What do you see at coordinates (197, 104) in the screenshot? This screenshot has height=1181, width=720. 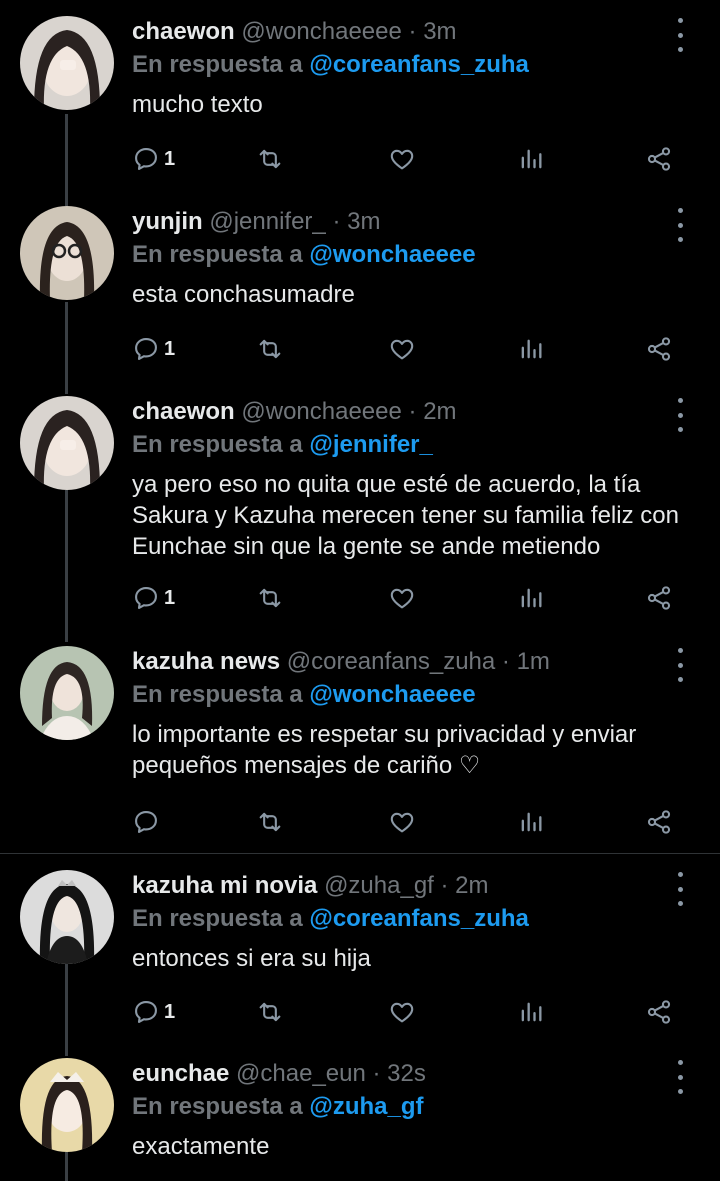 I see `tweet-text: mucho texto` at bounding box center [197, 104].